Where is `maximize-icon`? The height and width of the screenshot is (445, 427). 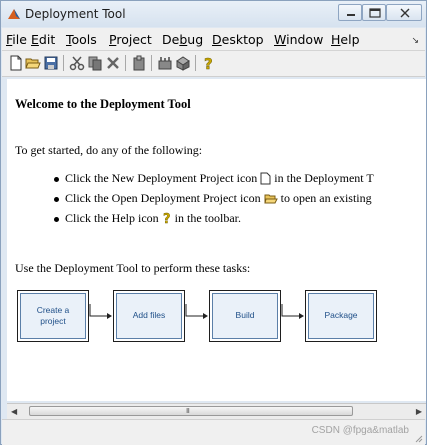
maximize-icon is located at coordinates (375, 13).